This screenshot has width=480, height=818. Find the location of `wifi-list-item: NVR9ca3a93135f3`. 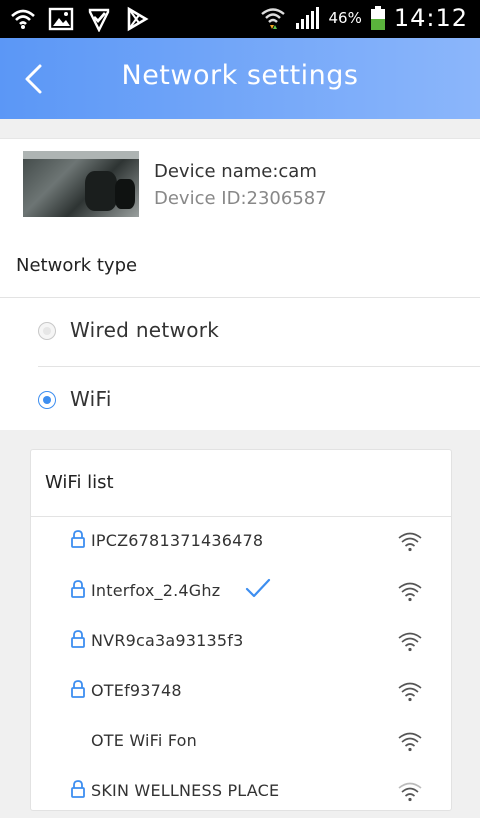

wifi-list-item: NVR9ca3a93135f3 is located at coordinates (241, 643).